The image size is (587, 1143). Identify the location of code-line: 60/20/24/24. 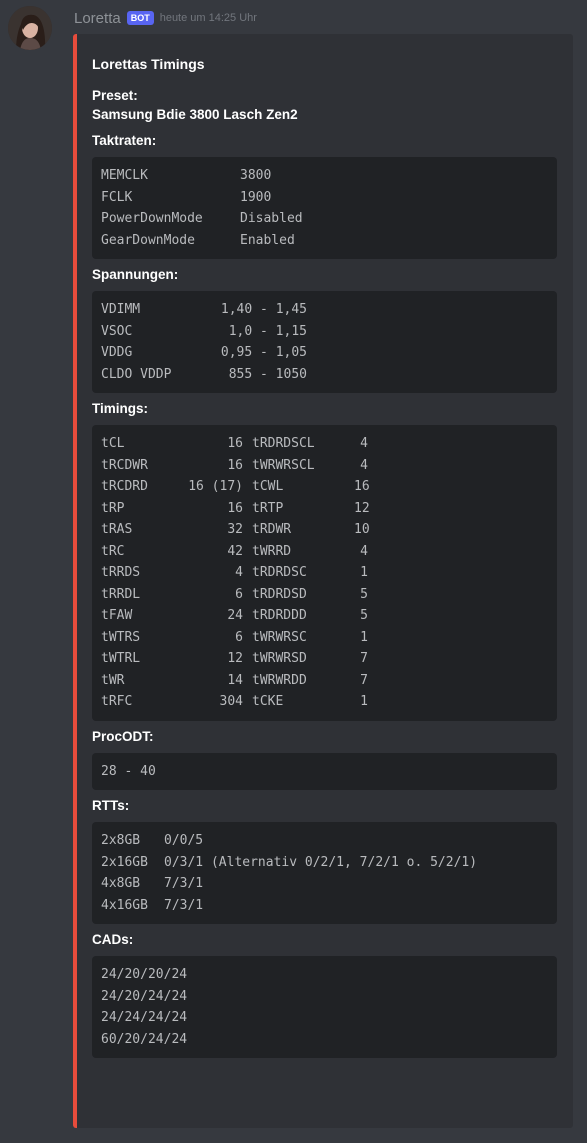
(325, 1040).